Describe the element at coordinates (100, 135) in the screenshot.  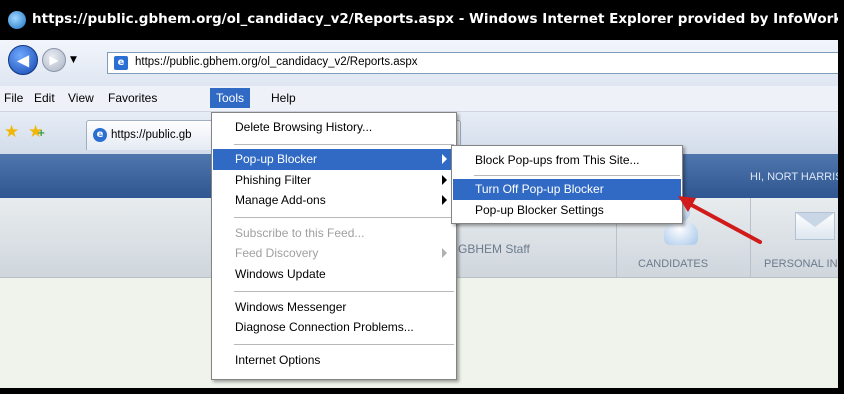
I see `tab-ie-icon: e` at that location.